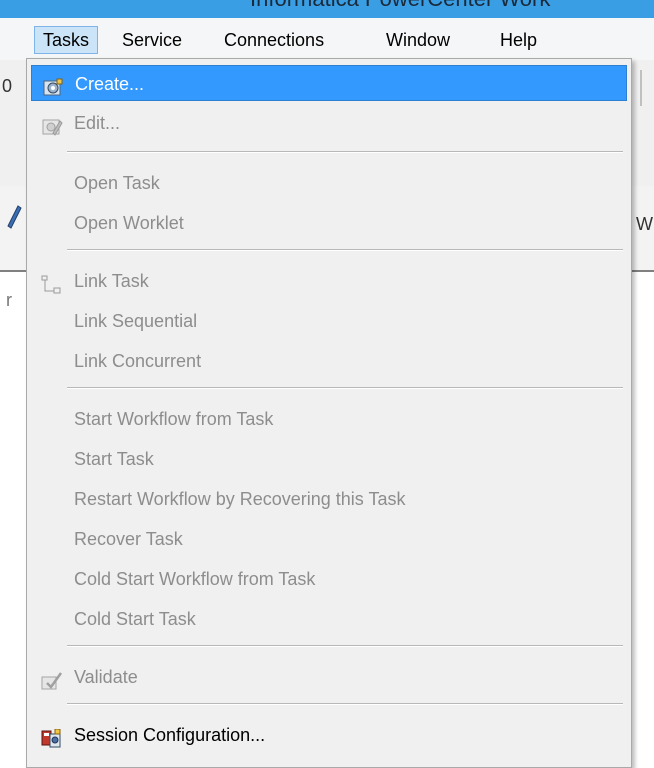 This screenshot has height=768, width=654. I want to click on background-pencil-icon, so click(11, 215).